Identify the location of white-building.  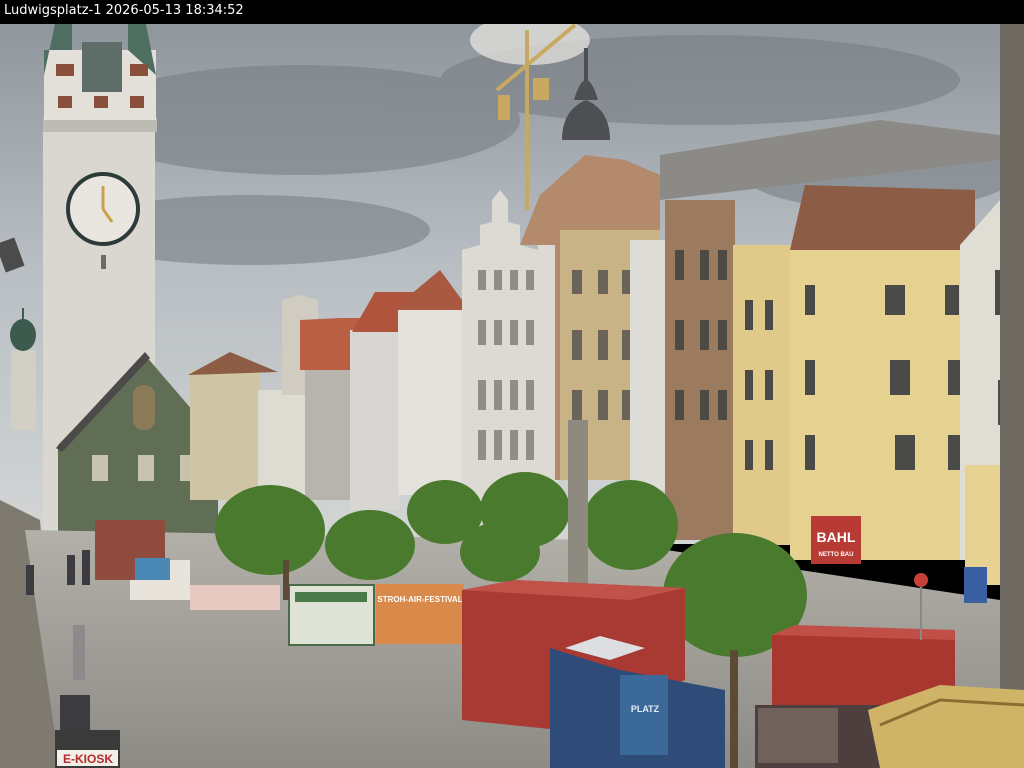
(430, 382).